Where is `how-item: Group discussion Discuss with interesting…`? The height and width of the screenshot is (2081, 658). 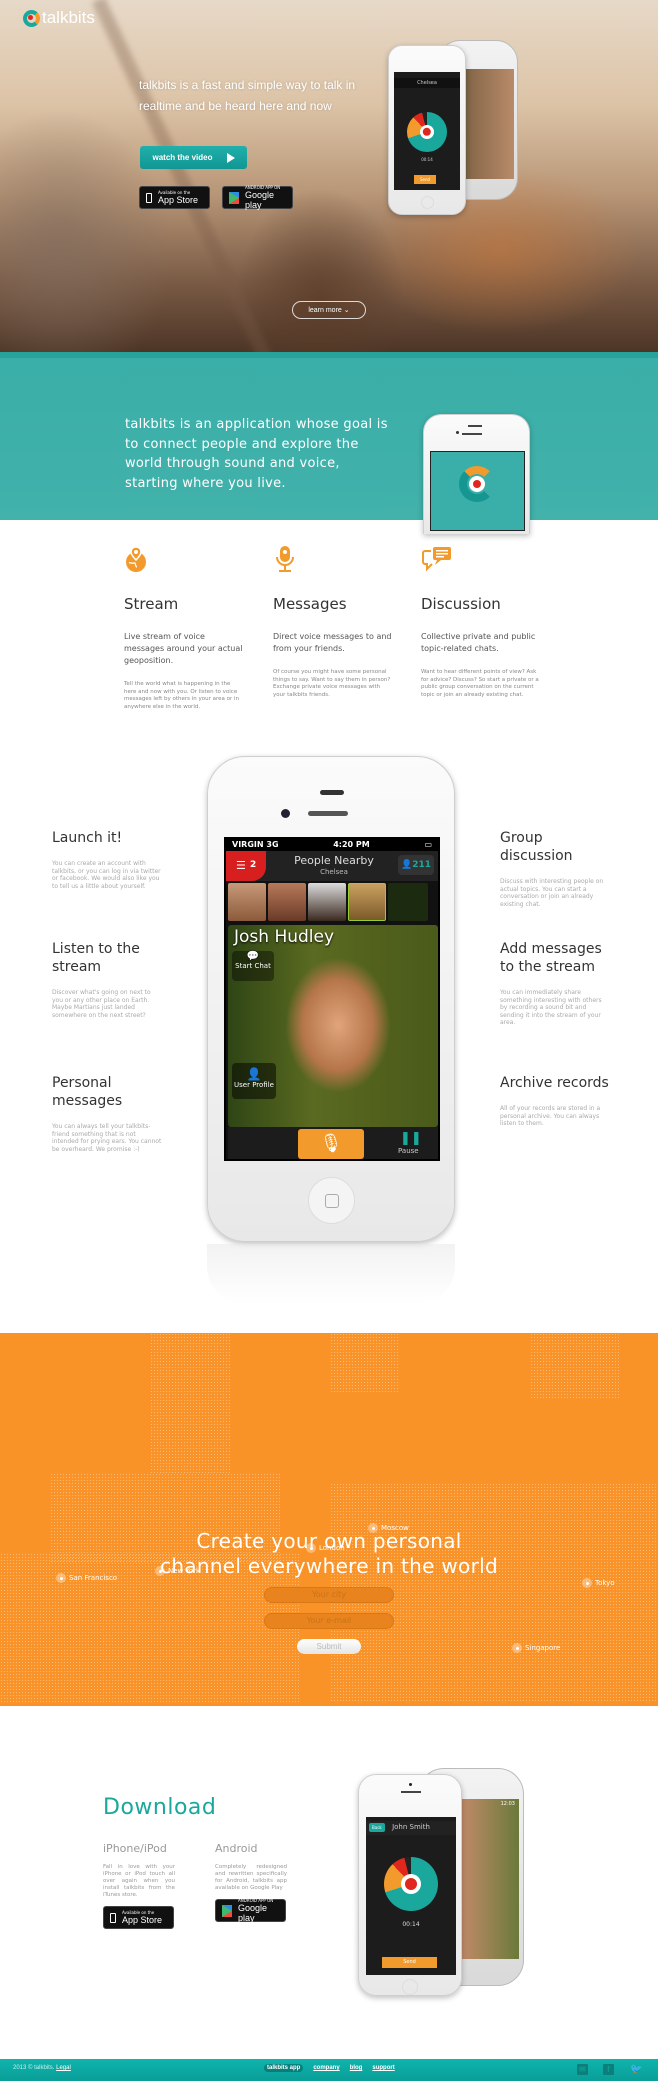 how-item: Group discussion Discuss with interesting… is located at coordinates (555, 868).